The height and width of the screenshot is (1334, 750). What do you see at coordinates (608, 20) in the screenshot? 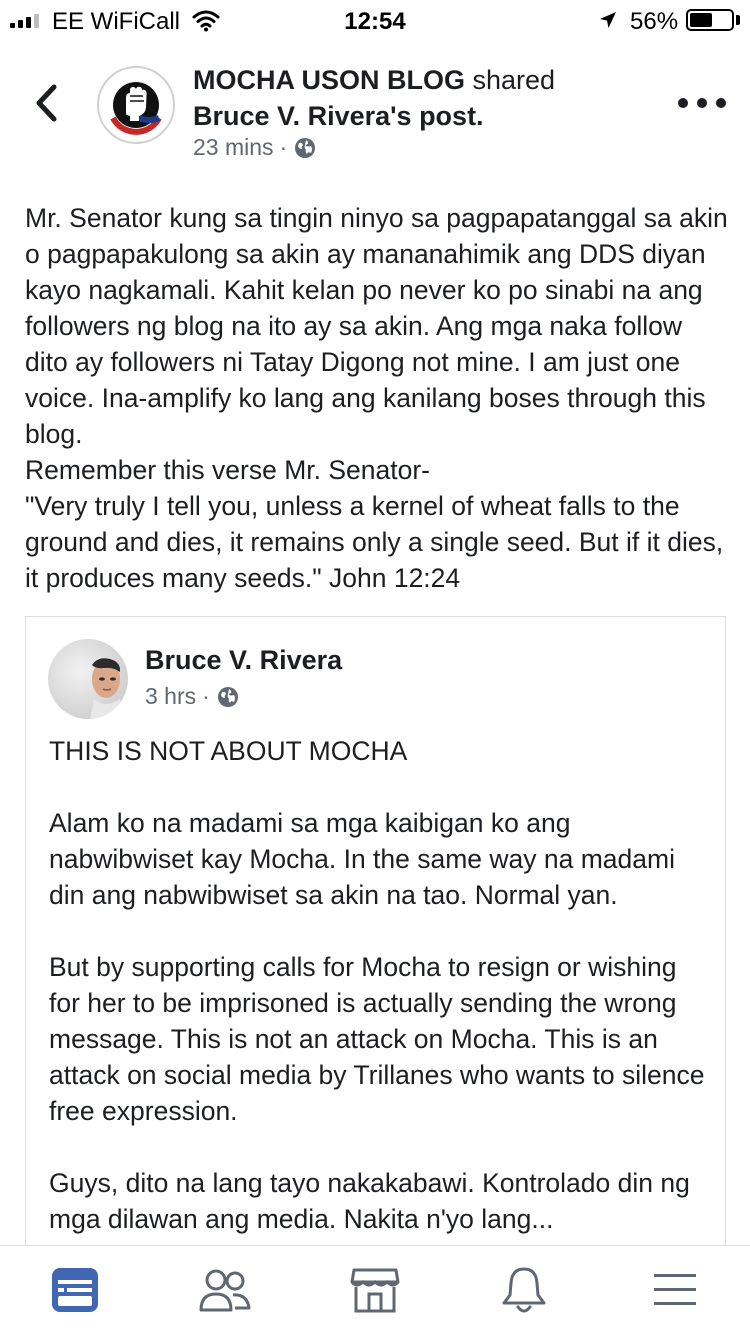
I see `location-arrow-icon` at bounding box center [608, 20].